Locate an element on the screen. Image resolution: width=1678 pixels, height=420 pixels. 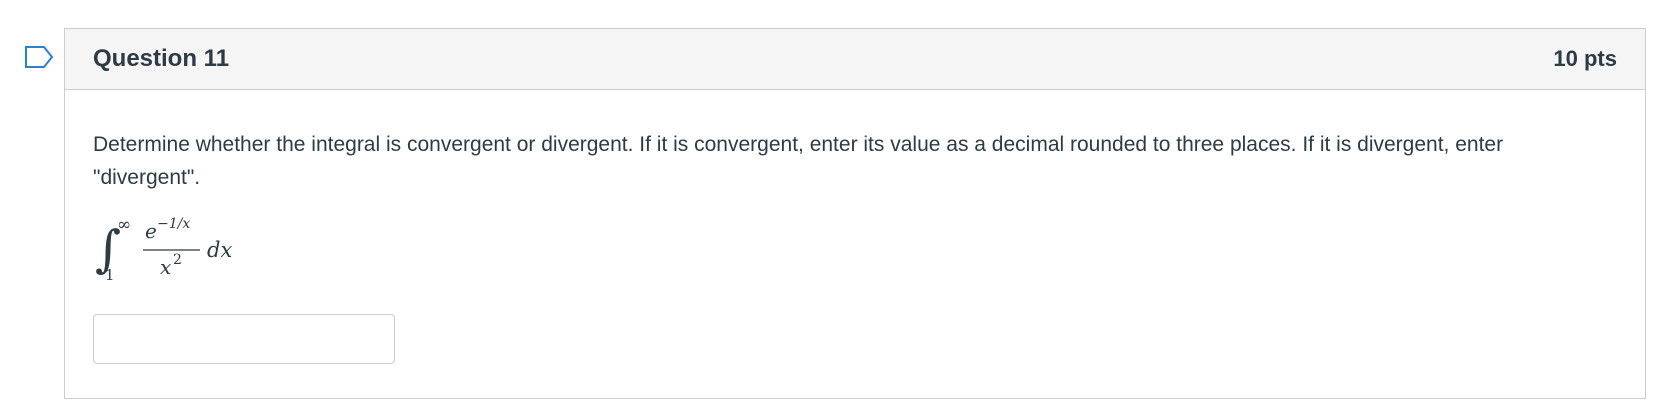
denominator-exponent: 2 is located at coordinates (177, 260).